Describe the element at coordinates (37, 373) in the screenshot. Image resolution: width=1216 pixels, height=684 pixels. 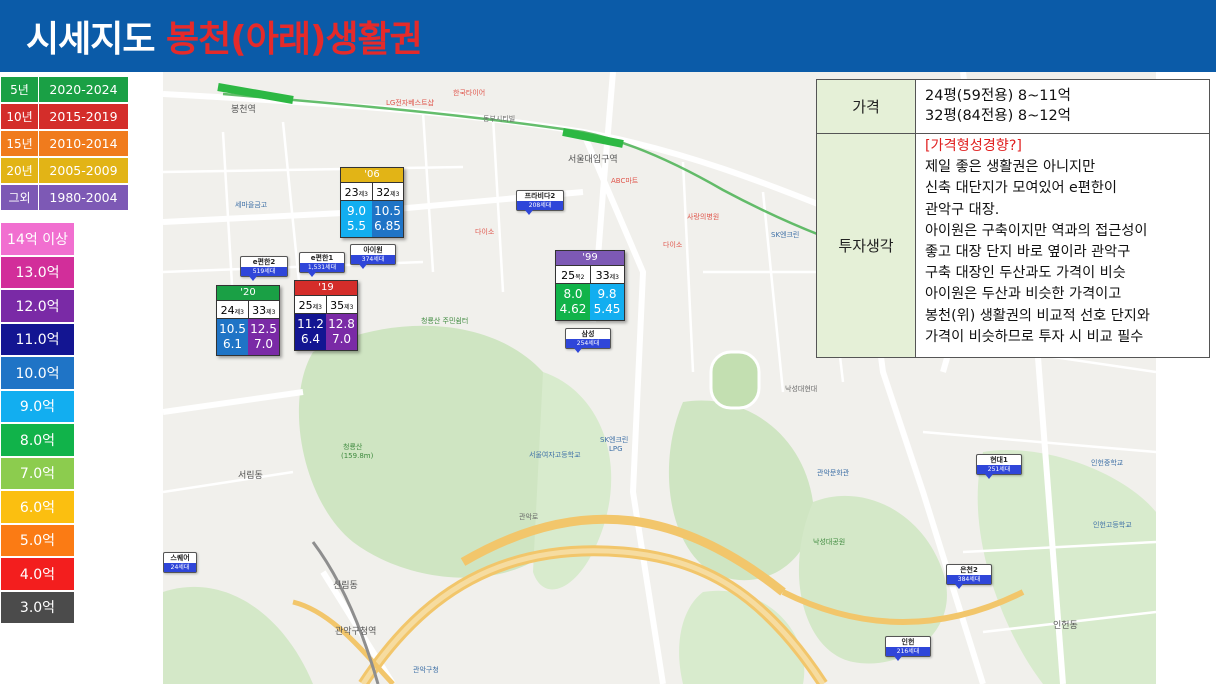
I see `price-legend-item: 10.0억` at that location.